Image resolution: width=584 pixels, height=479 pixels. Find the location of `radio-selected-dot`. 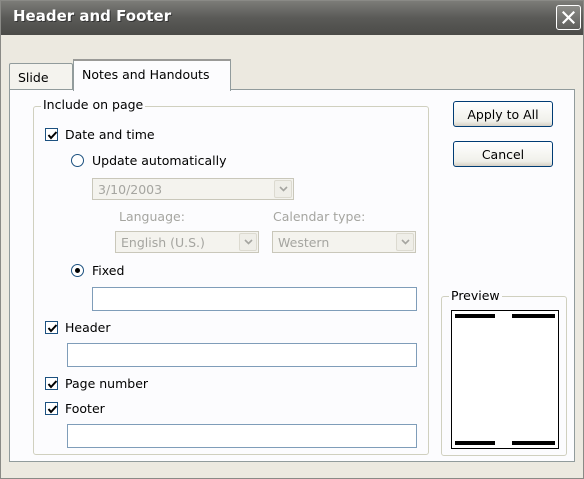

radio-selected-dot is located at coordinates (77, 270).